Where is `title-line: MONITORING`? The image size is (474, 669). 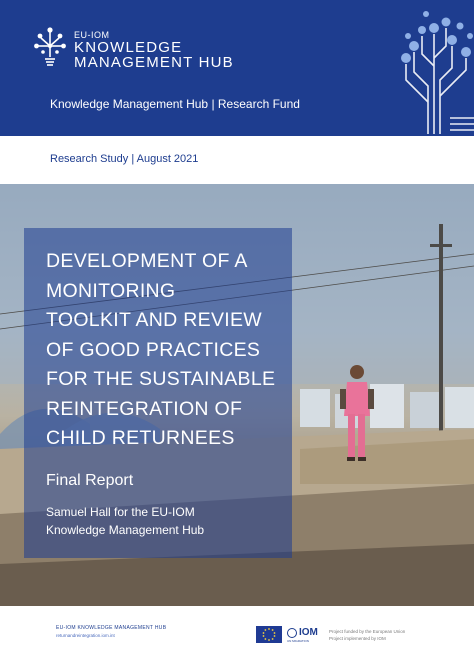 title-line: MONITORING is located at coordinates (111, 290).